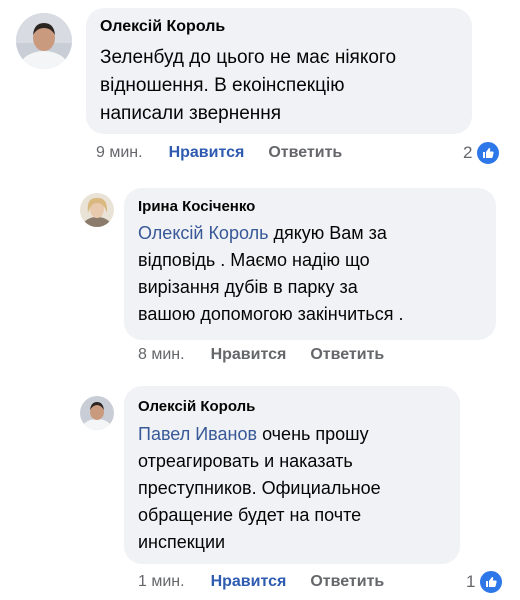 The width and height of the screenshot is (520, 600). I want to click on comment-text-line: преступников. Официальное, so click(259, 488).